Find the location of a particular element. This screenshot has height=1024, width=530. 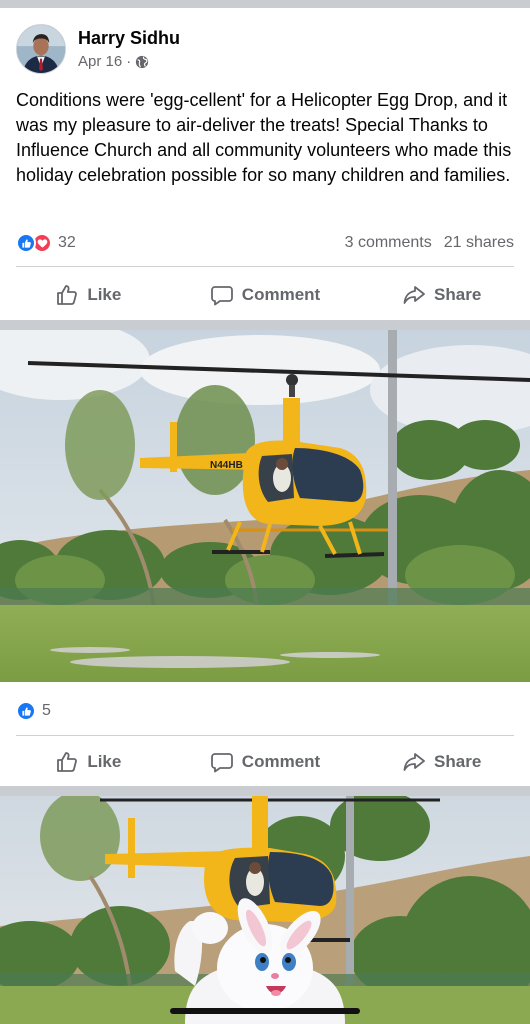

photo-stats: 5 is located at coordinates (265, 711).